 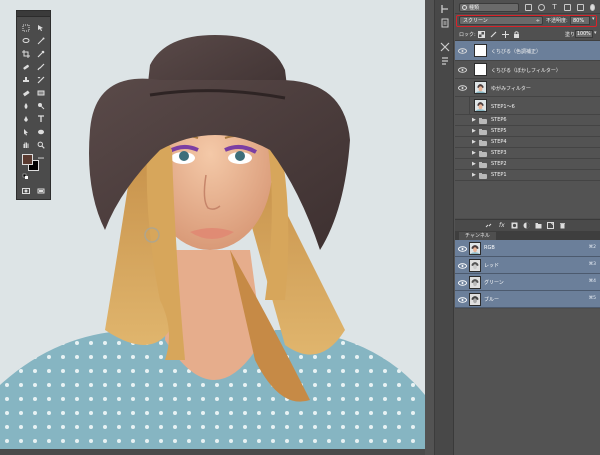 What do you see at coordinates (527, 51) in the screenshot?
I see `layer-row: くちびる（色調補正）` at bounding box center [527, 51].